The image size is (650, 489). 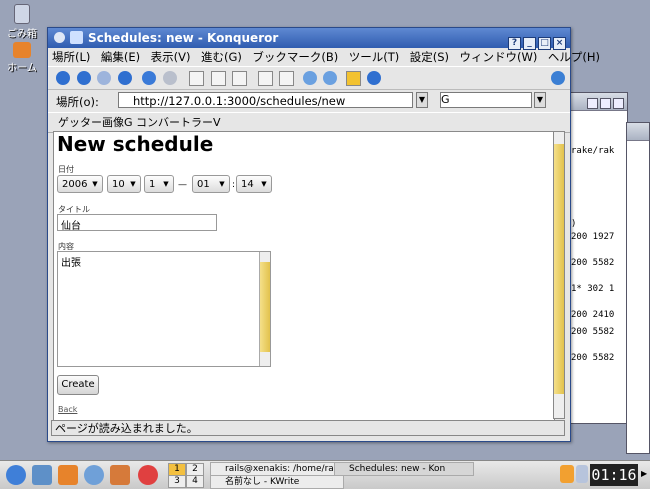 I want to click on close-icon, so click(x=618, y=103).